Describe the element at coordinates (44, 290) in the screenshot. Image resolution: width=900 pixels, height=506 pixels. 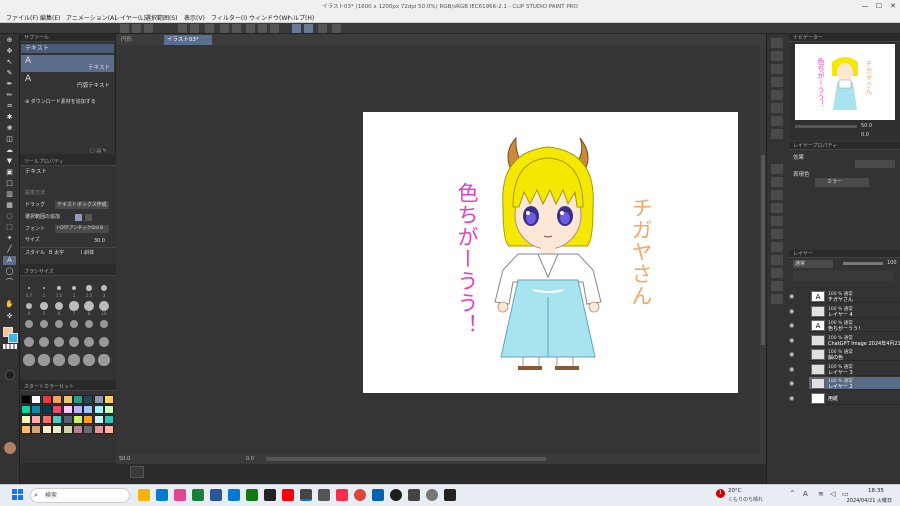
I see `brush-size-cell: 1` at that location.